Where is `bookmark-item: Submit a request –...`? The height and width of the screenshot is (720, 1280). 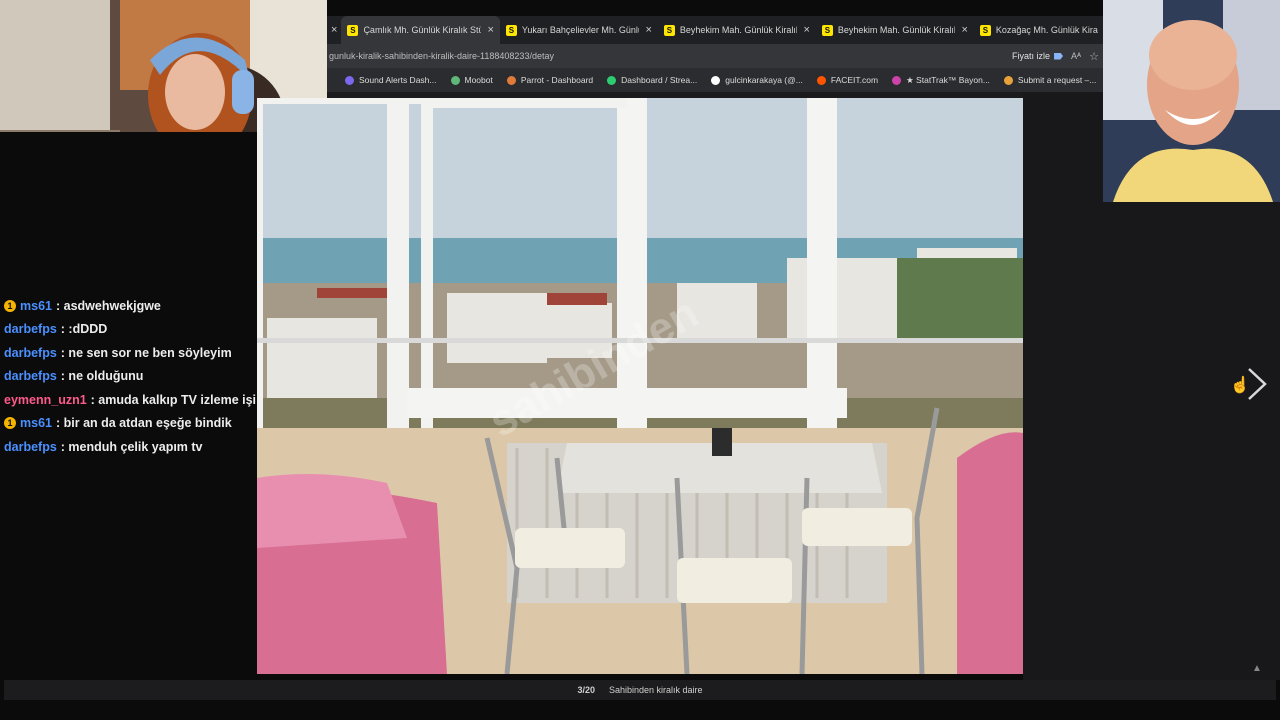
bookmark-item: Submit a request –... is located at coordinates (1050, 80).